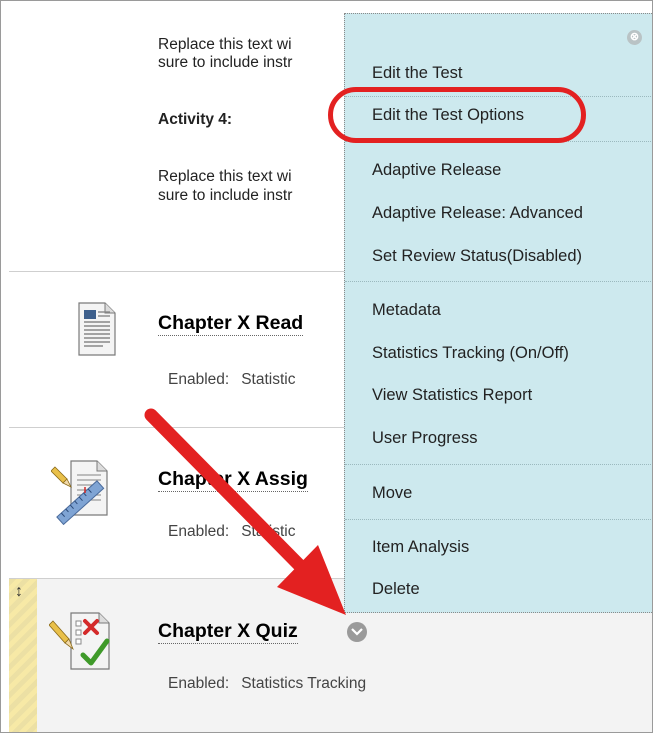  What do you see at coordinates (79, 493) in the screenshot?
I see `assignment-icon` at bounding box center [79, 493].